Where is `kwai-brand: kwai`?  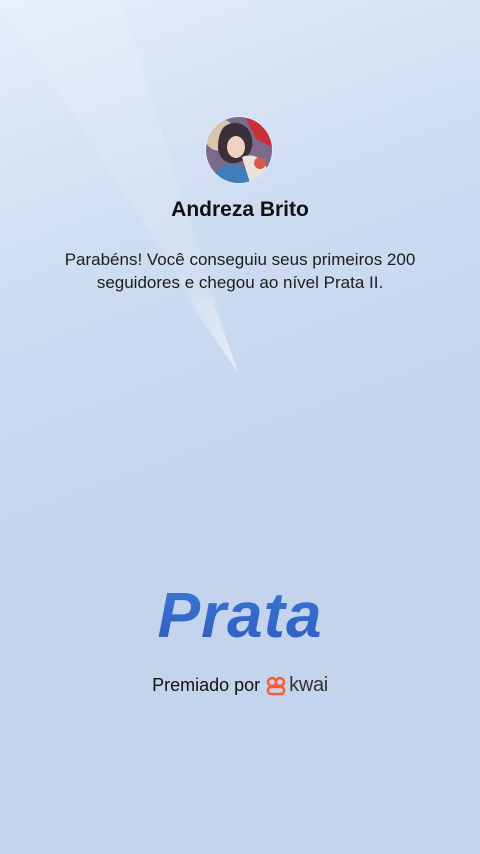
kwai-brand: kwai is located at coordinates (297, 685).